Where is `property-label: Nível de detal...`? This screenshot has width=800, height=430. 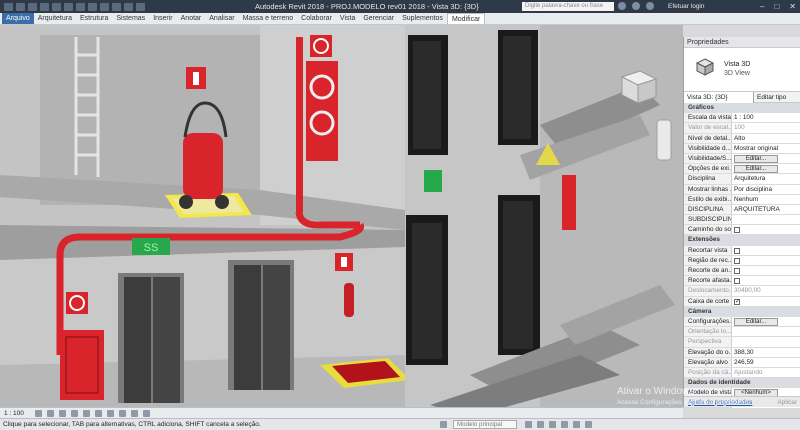
property-label: Nível de detal... is located at coordinates (708, 138).